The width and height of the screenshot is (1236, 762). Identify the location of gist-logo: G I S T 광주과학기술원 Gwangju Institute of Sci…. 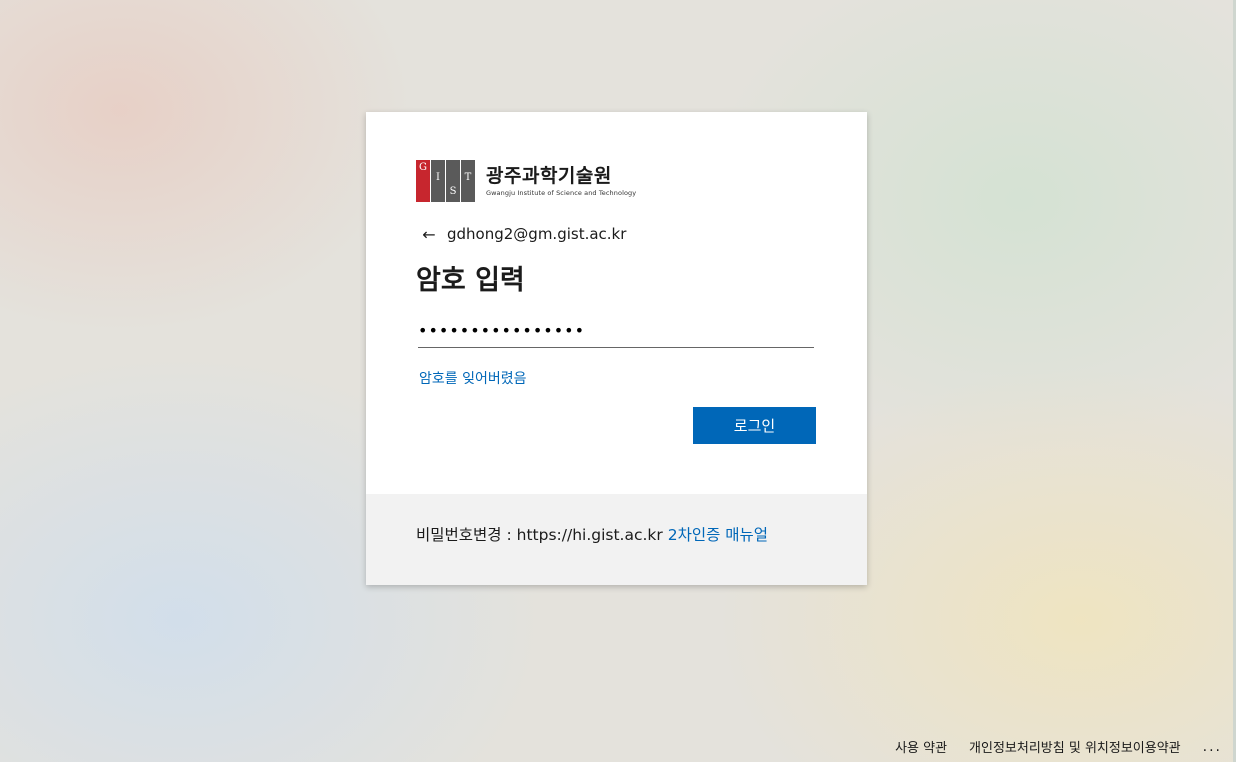
(526, 181).